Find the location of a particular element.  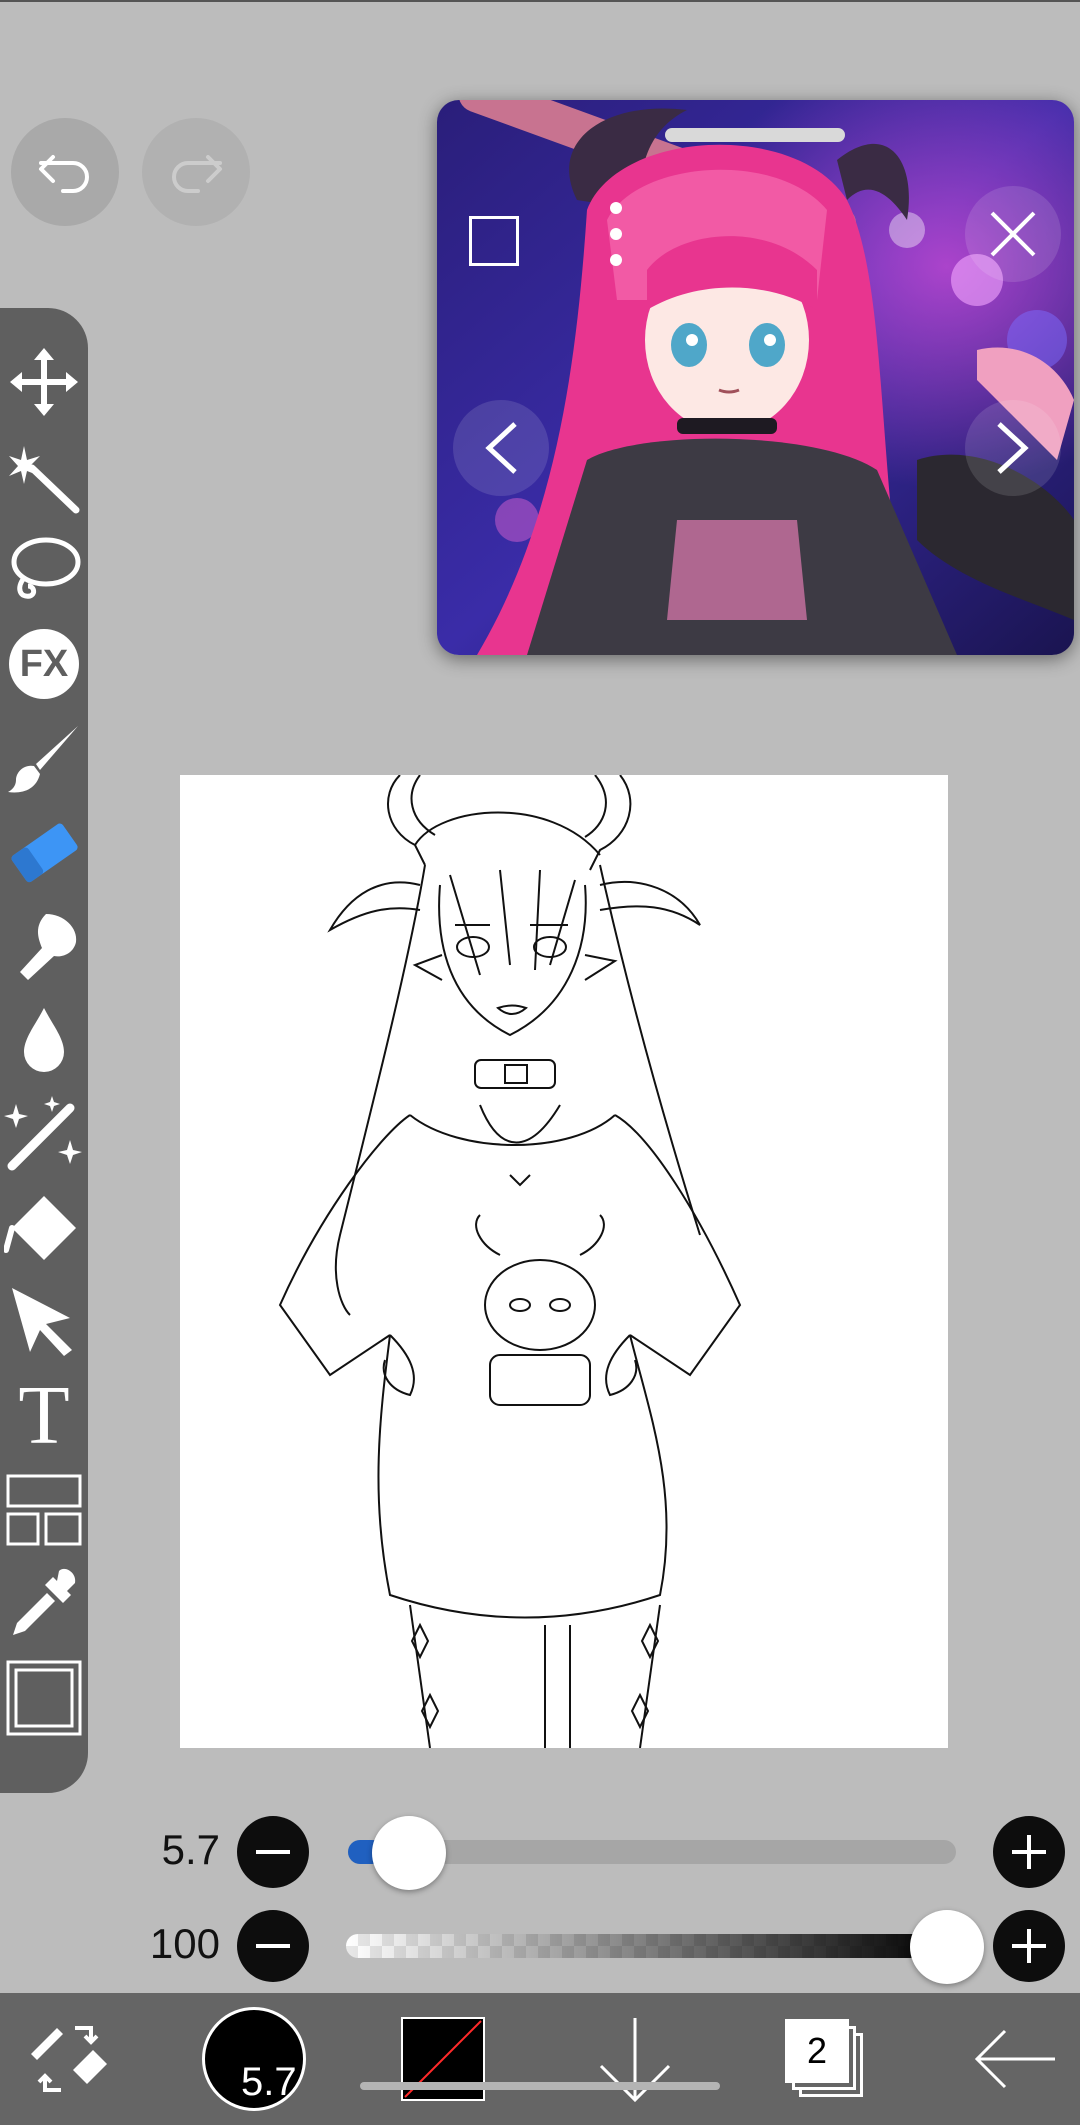

scroll-down-button is located at coordinates (635, 2059).